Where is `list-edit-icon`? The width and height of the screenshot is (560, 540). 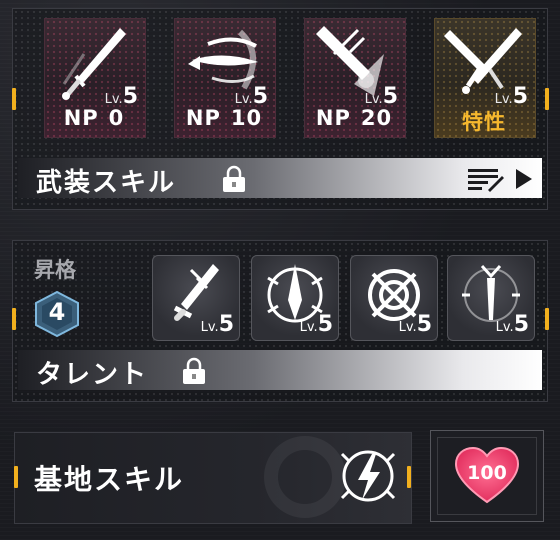 list-edit-icon is located at coordinates (486, 180).